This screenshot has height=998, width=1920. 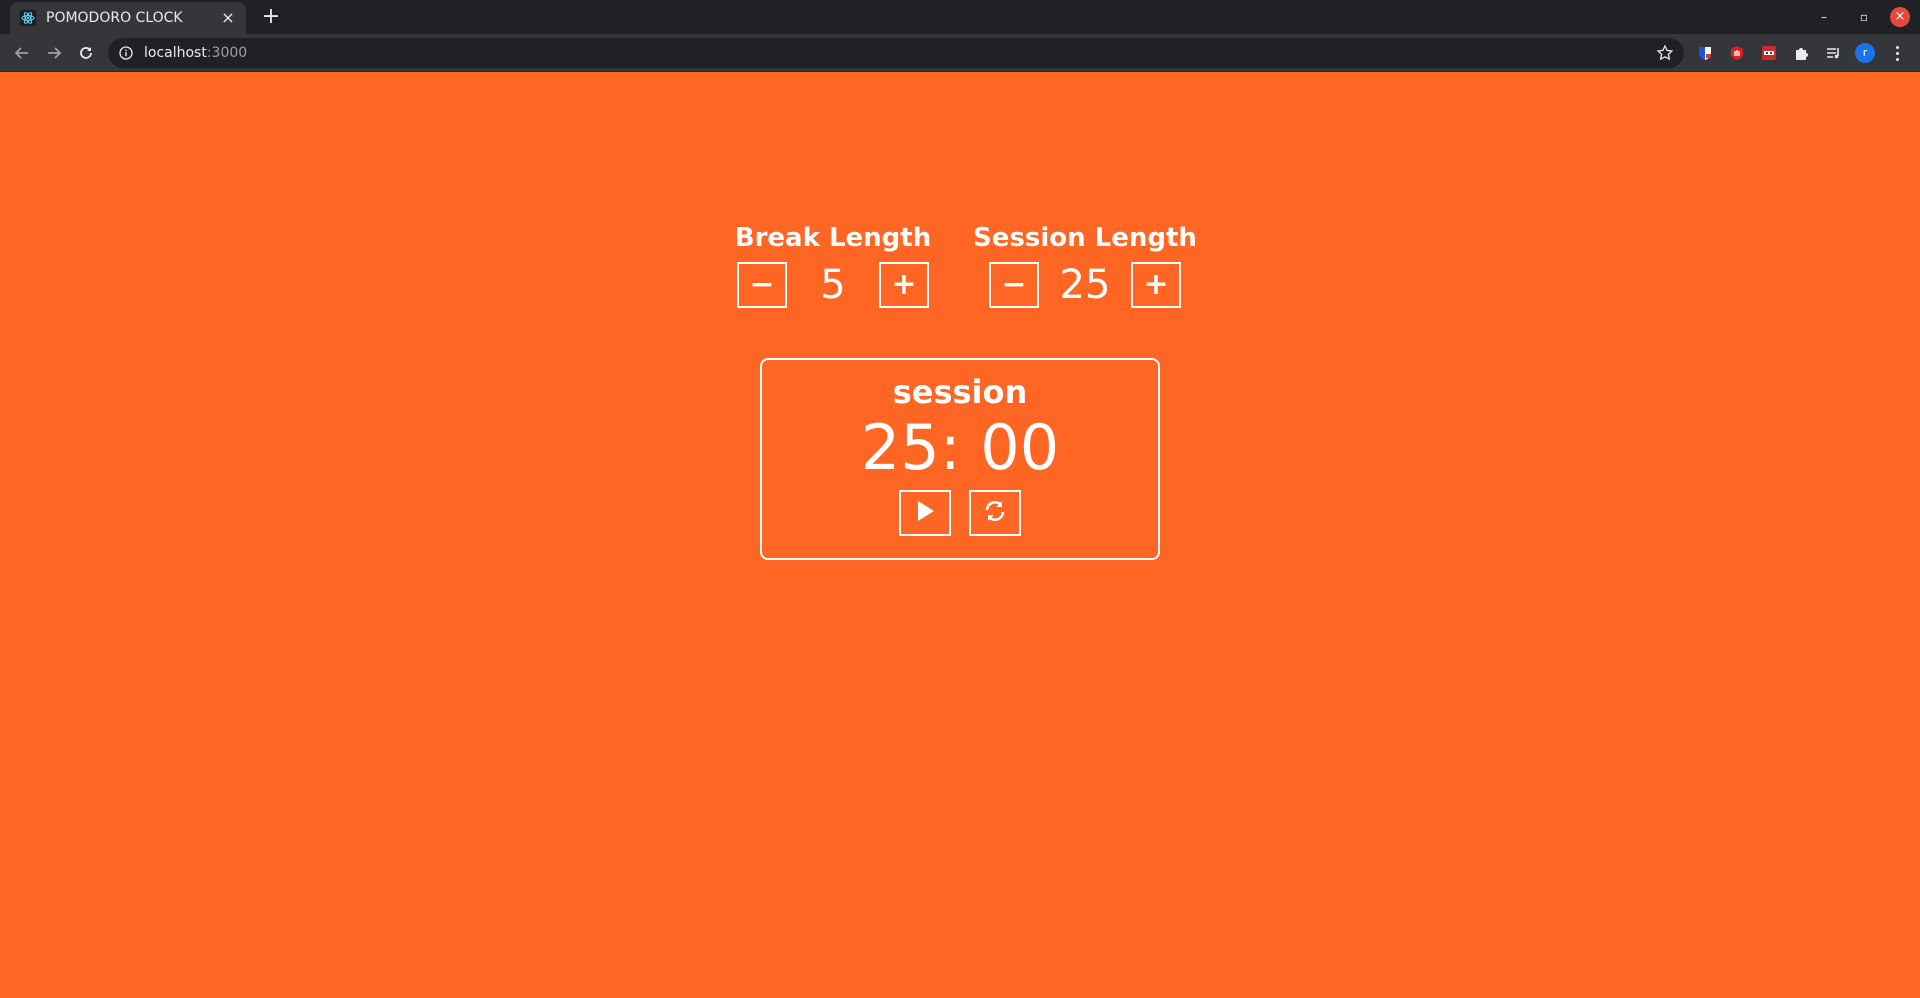 What do you see at coordinates (904, 285) in the screenshot?
I see `break-increment-button: +` at bounding box center [904, 285].